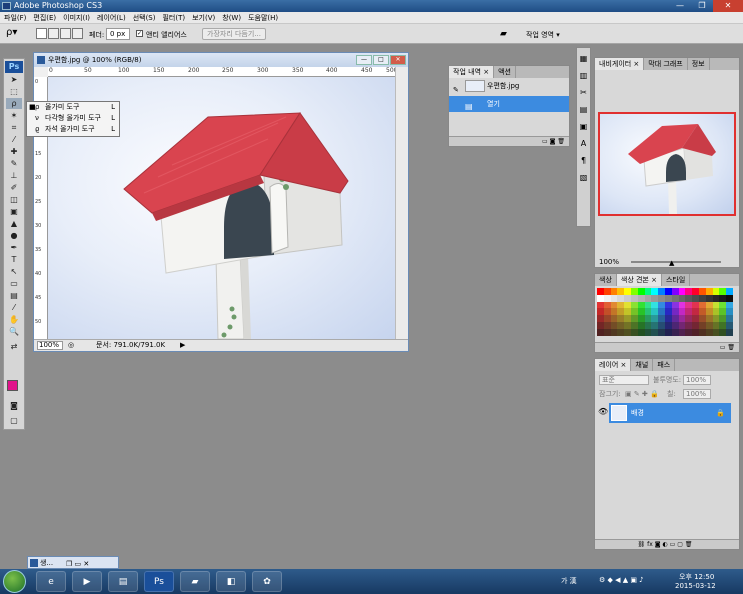  What do you see at coordinates (14, 163) in the screenshot?
I see `brush-tool-icon: ✎` at bounding box center [14, 163].